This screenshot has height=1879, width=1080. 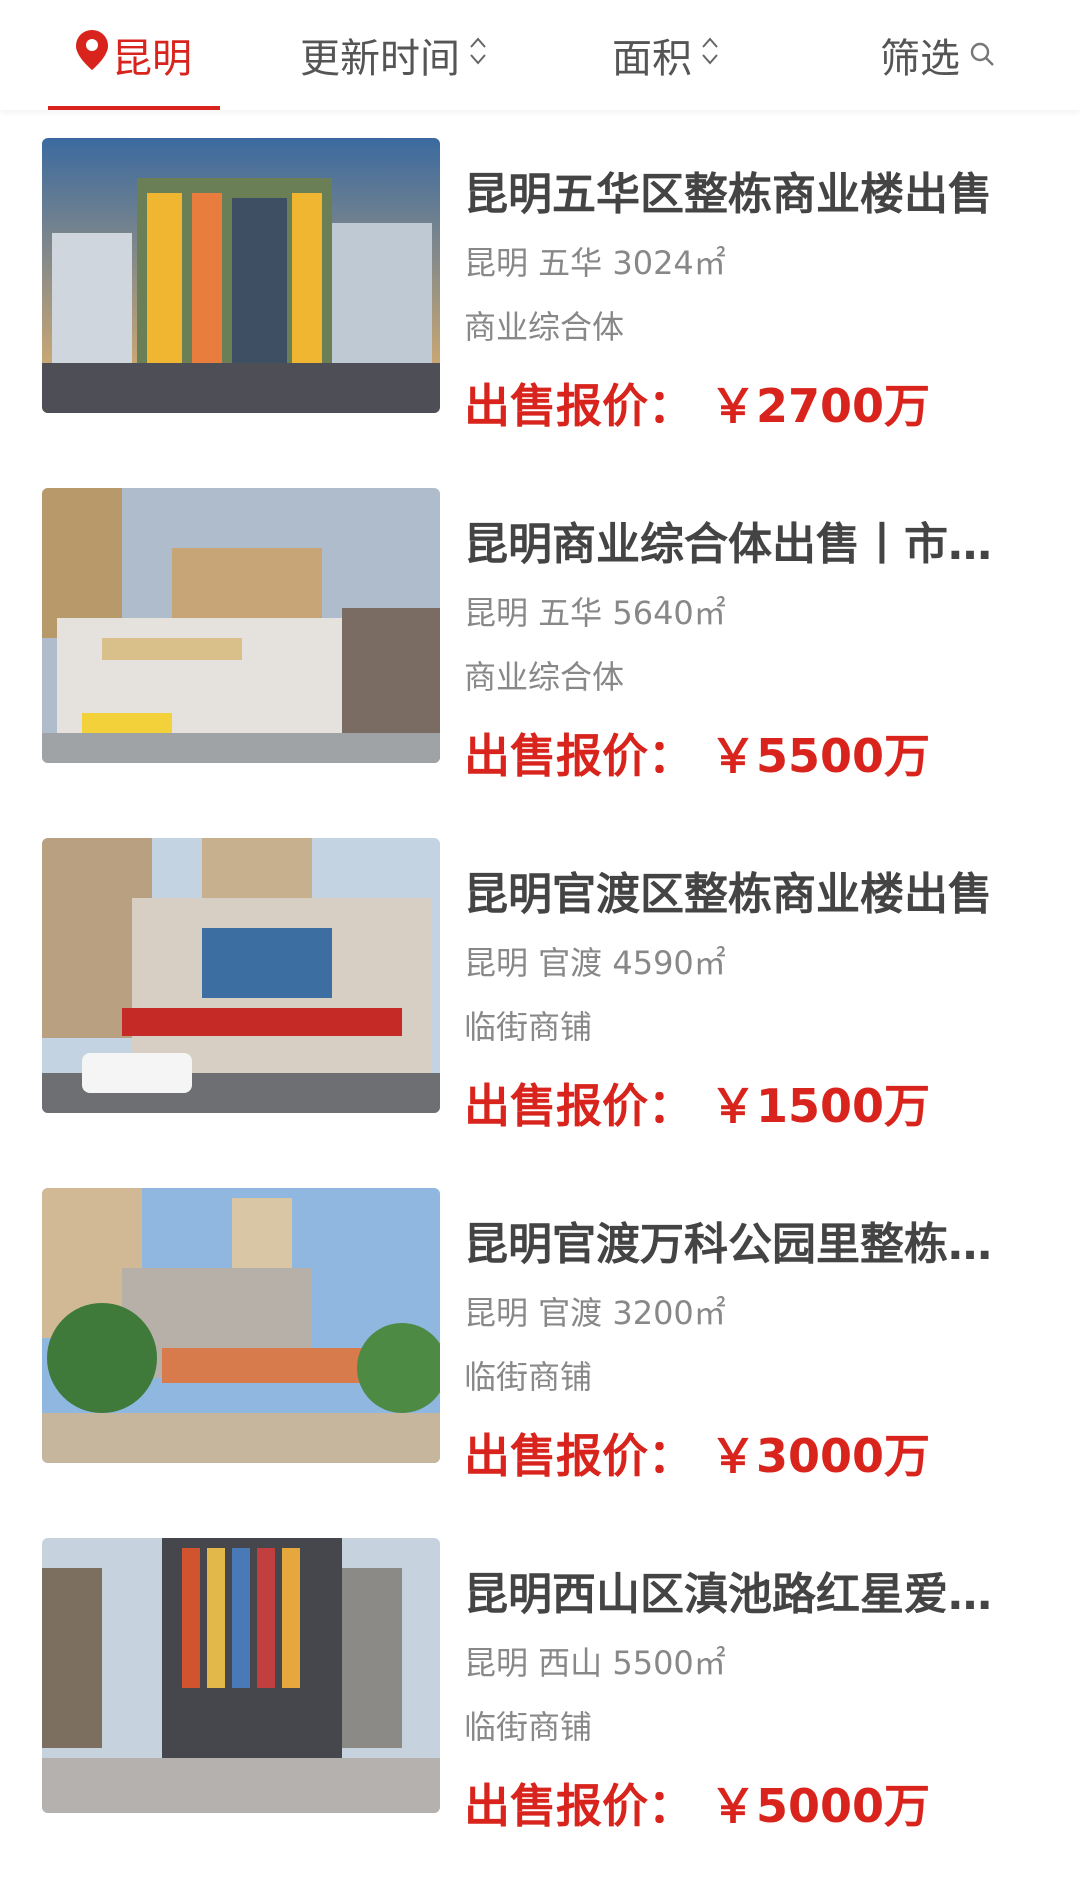 I want to click on filter-label: 筛选, so click(x=920, y=59).